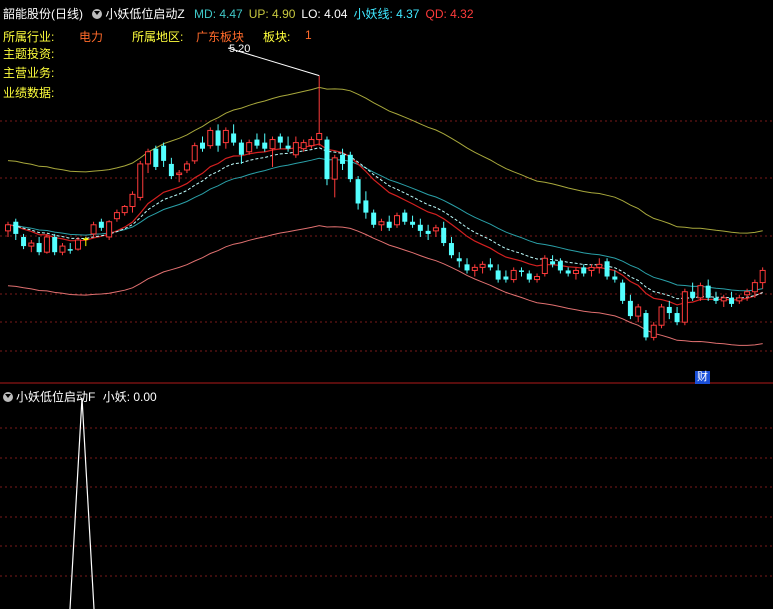  What do you see at coordinates (82, 503) in the screenshot?
I see `signal-spike` at bounding box center [82, 503].